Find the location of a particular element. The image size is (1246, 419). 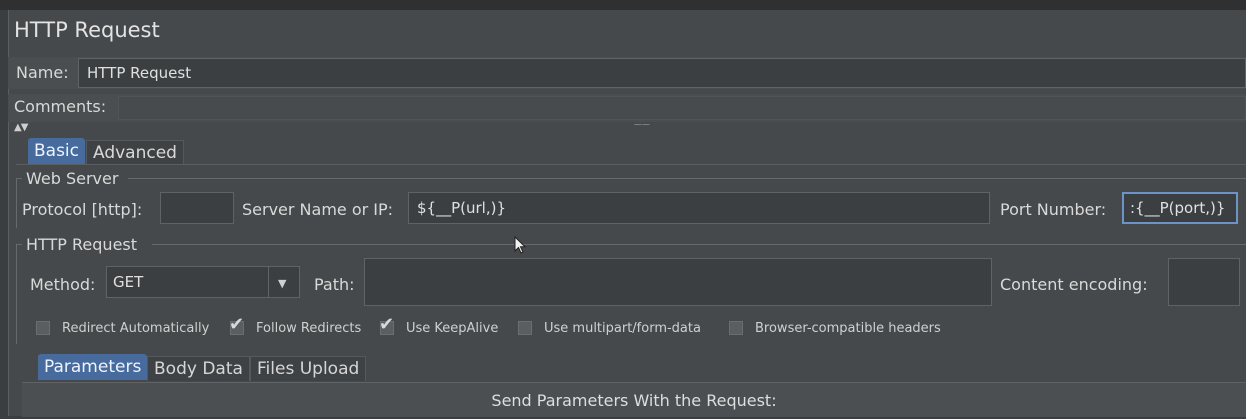

name-label: Name: is located at coordinates (42, 72).